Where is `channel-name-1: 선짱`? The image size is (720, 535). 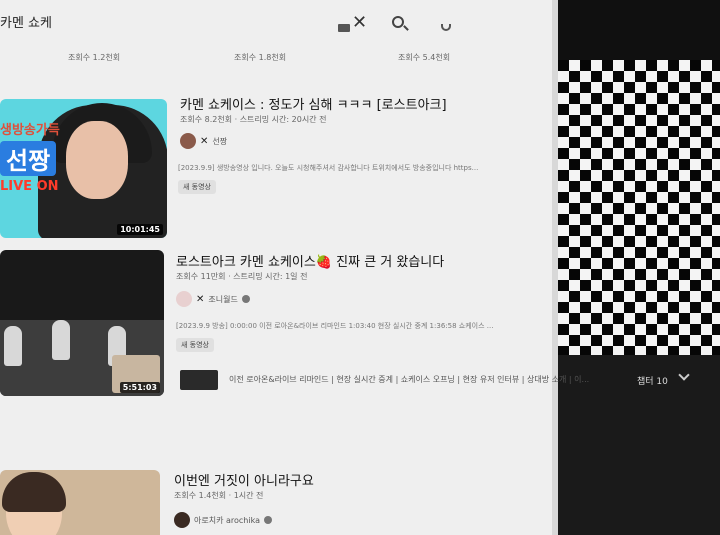
channel-name-1: 선짱 is located at coordinates (220, 141).